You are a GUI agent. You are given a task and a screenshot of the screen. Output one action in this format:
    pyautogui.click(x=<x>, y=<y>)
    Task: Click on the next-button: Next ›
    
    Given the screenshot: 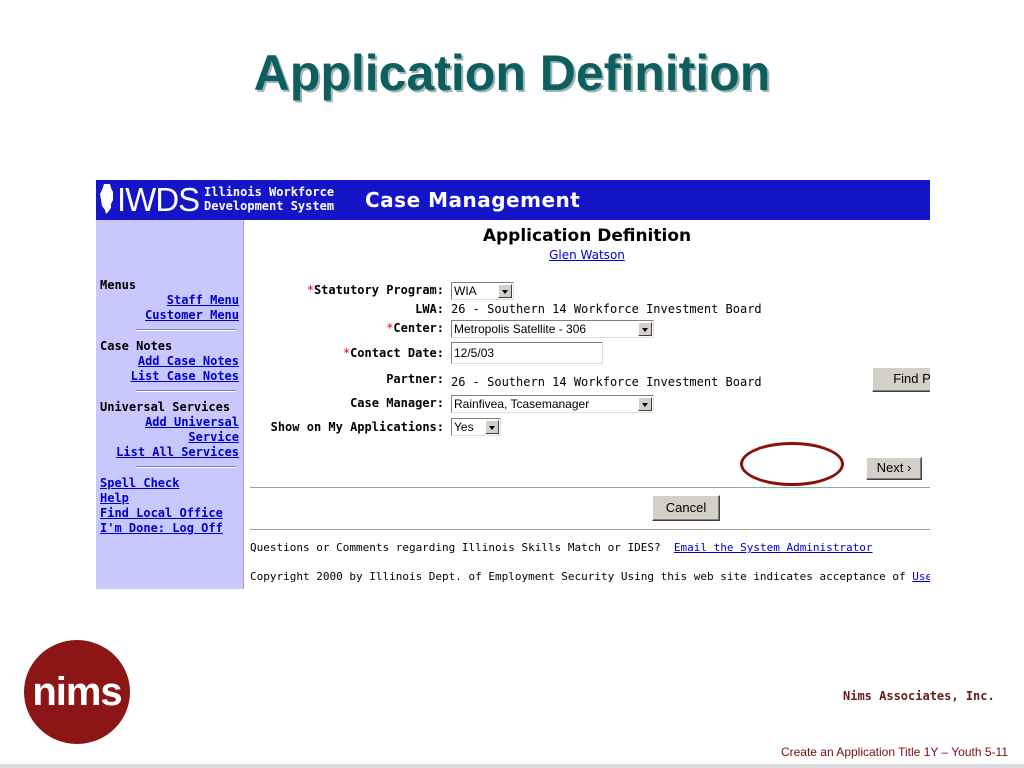 What is the action you would take?
    pyautogui.click(x=894, y=468)
    